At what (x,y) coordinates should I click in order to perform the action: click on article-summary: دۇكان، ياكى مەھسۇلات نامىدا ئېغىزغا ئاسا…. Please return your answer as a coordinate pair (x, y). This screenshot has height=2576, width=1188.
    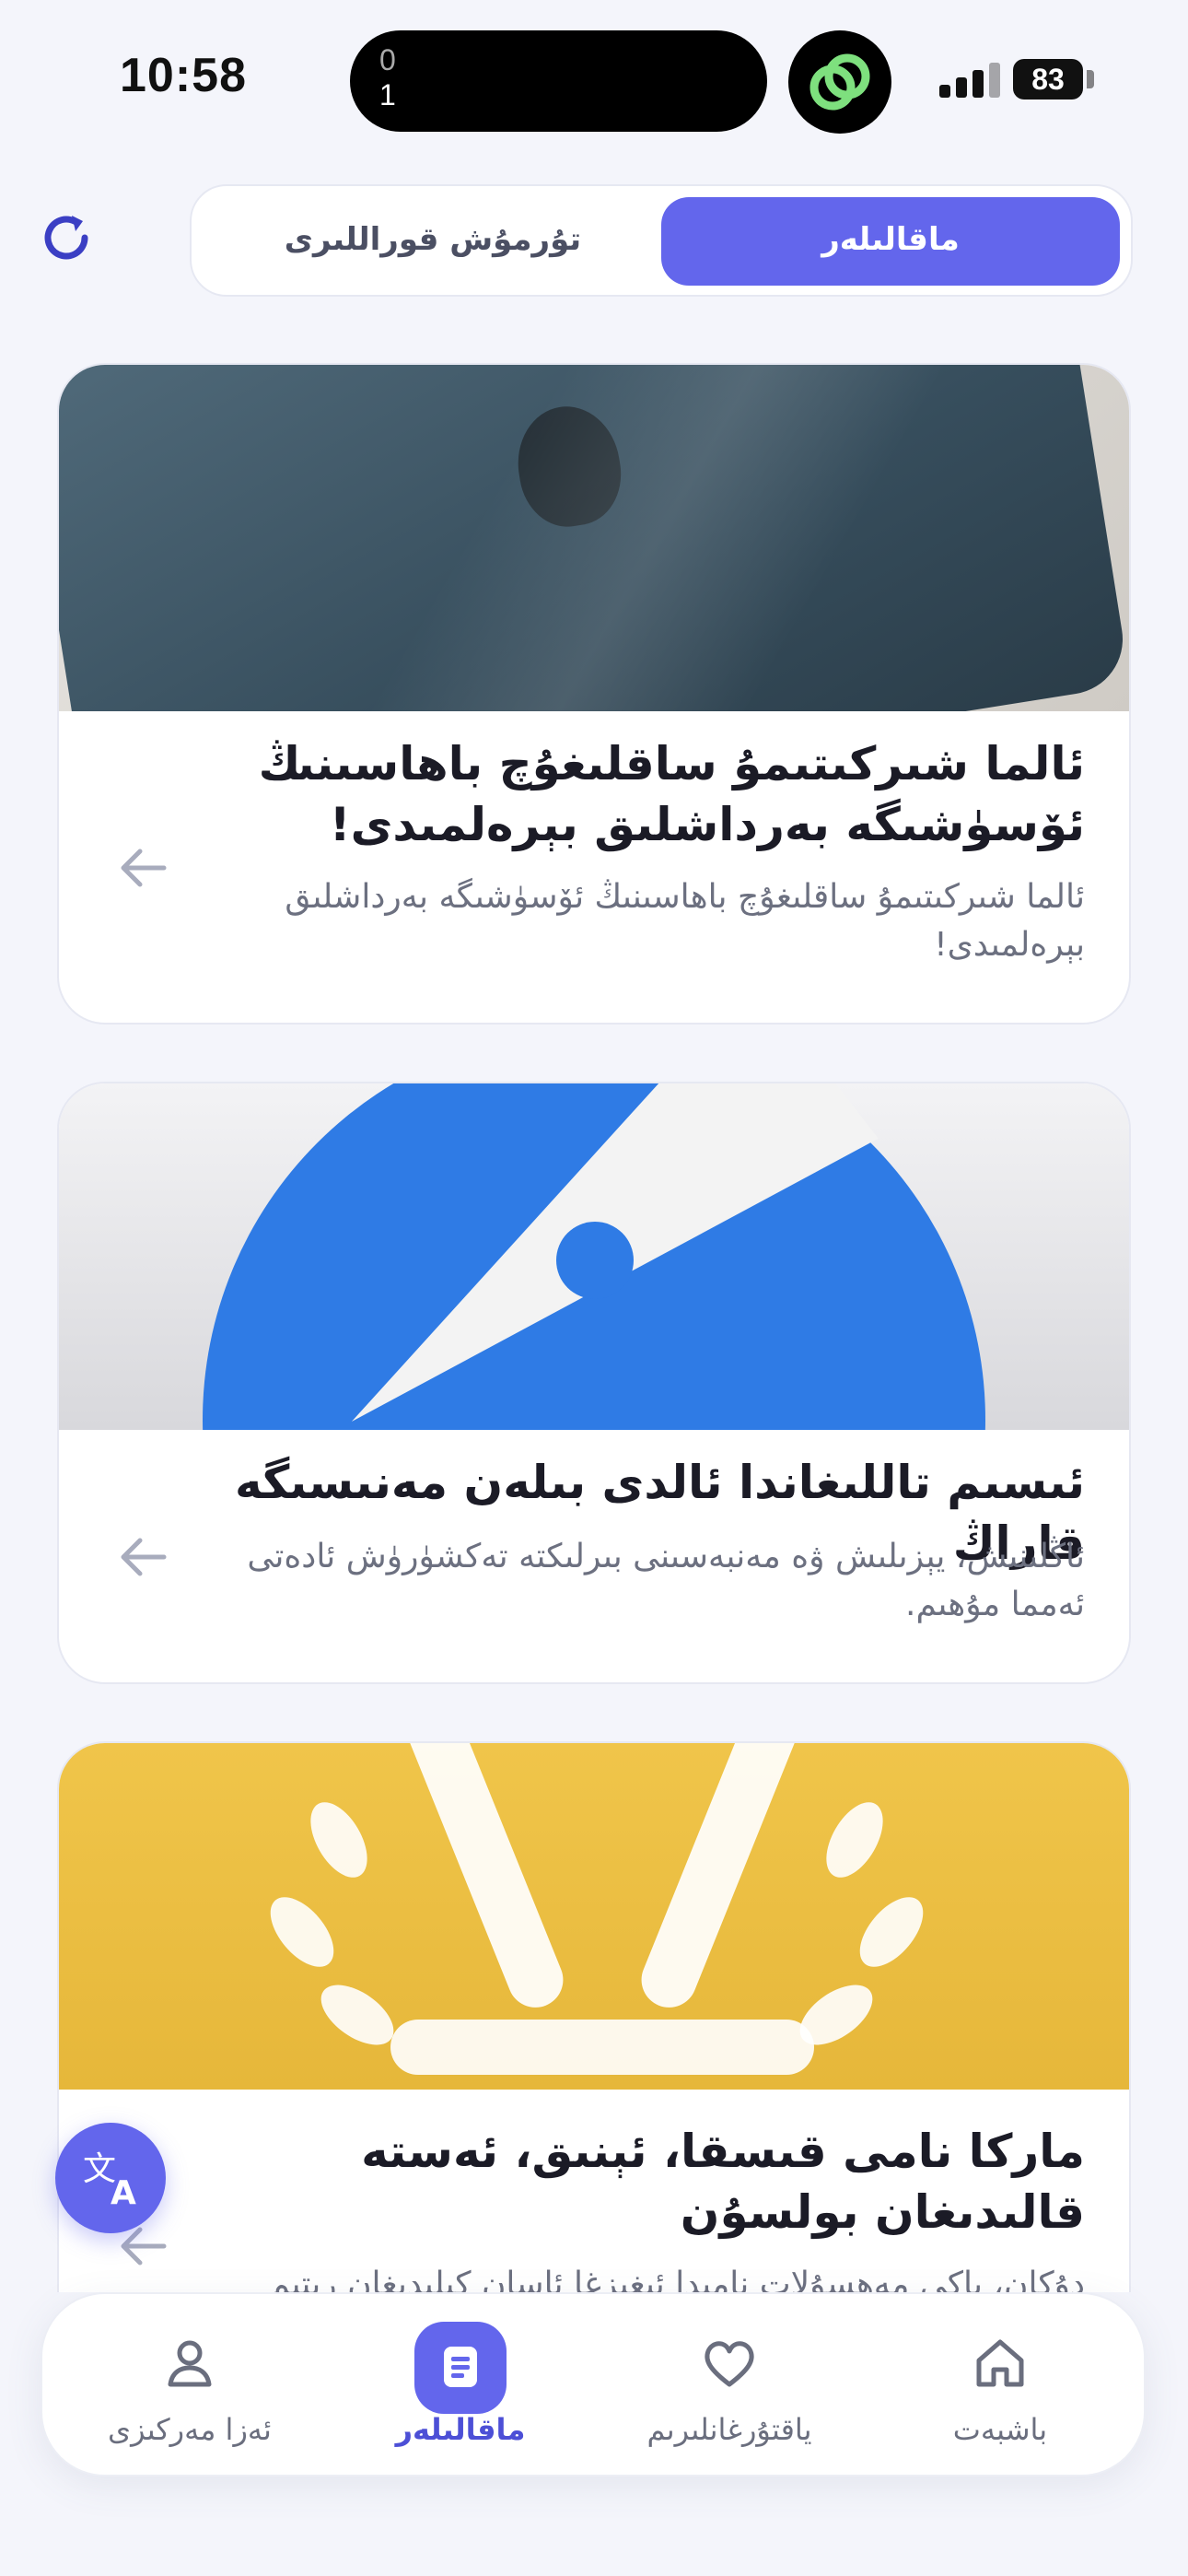
    Looking at the image, I should click on (677, 2279).